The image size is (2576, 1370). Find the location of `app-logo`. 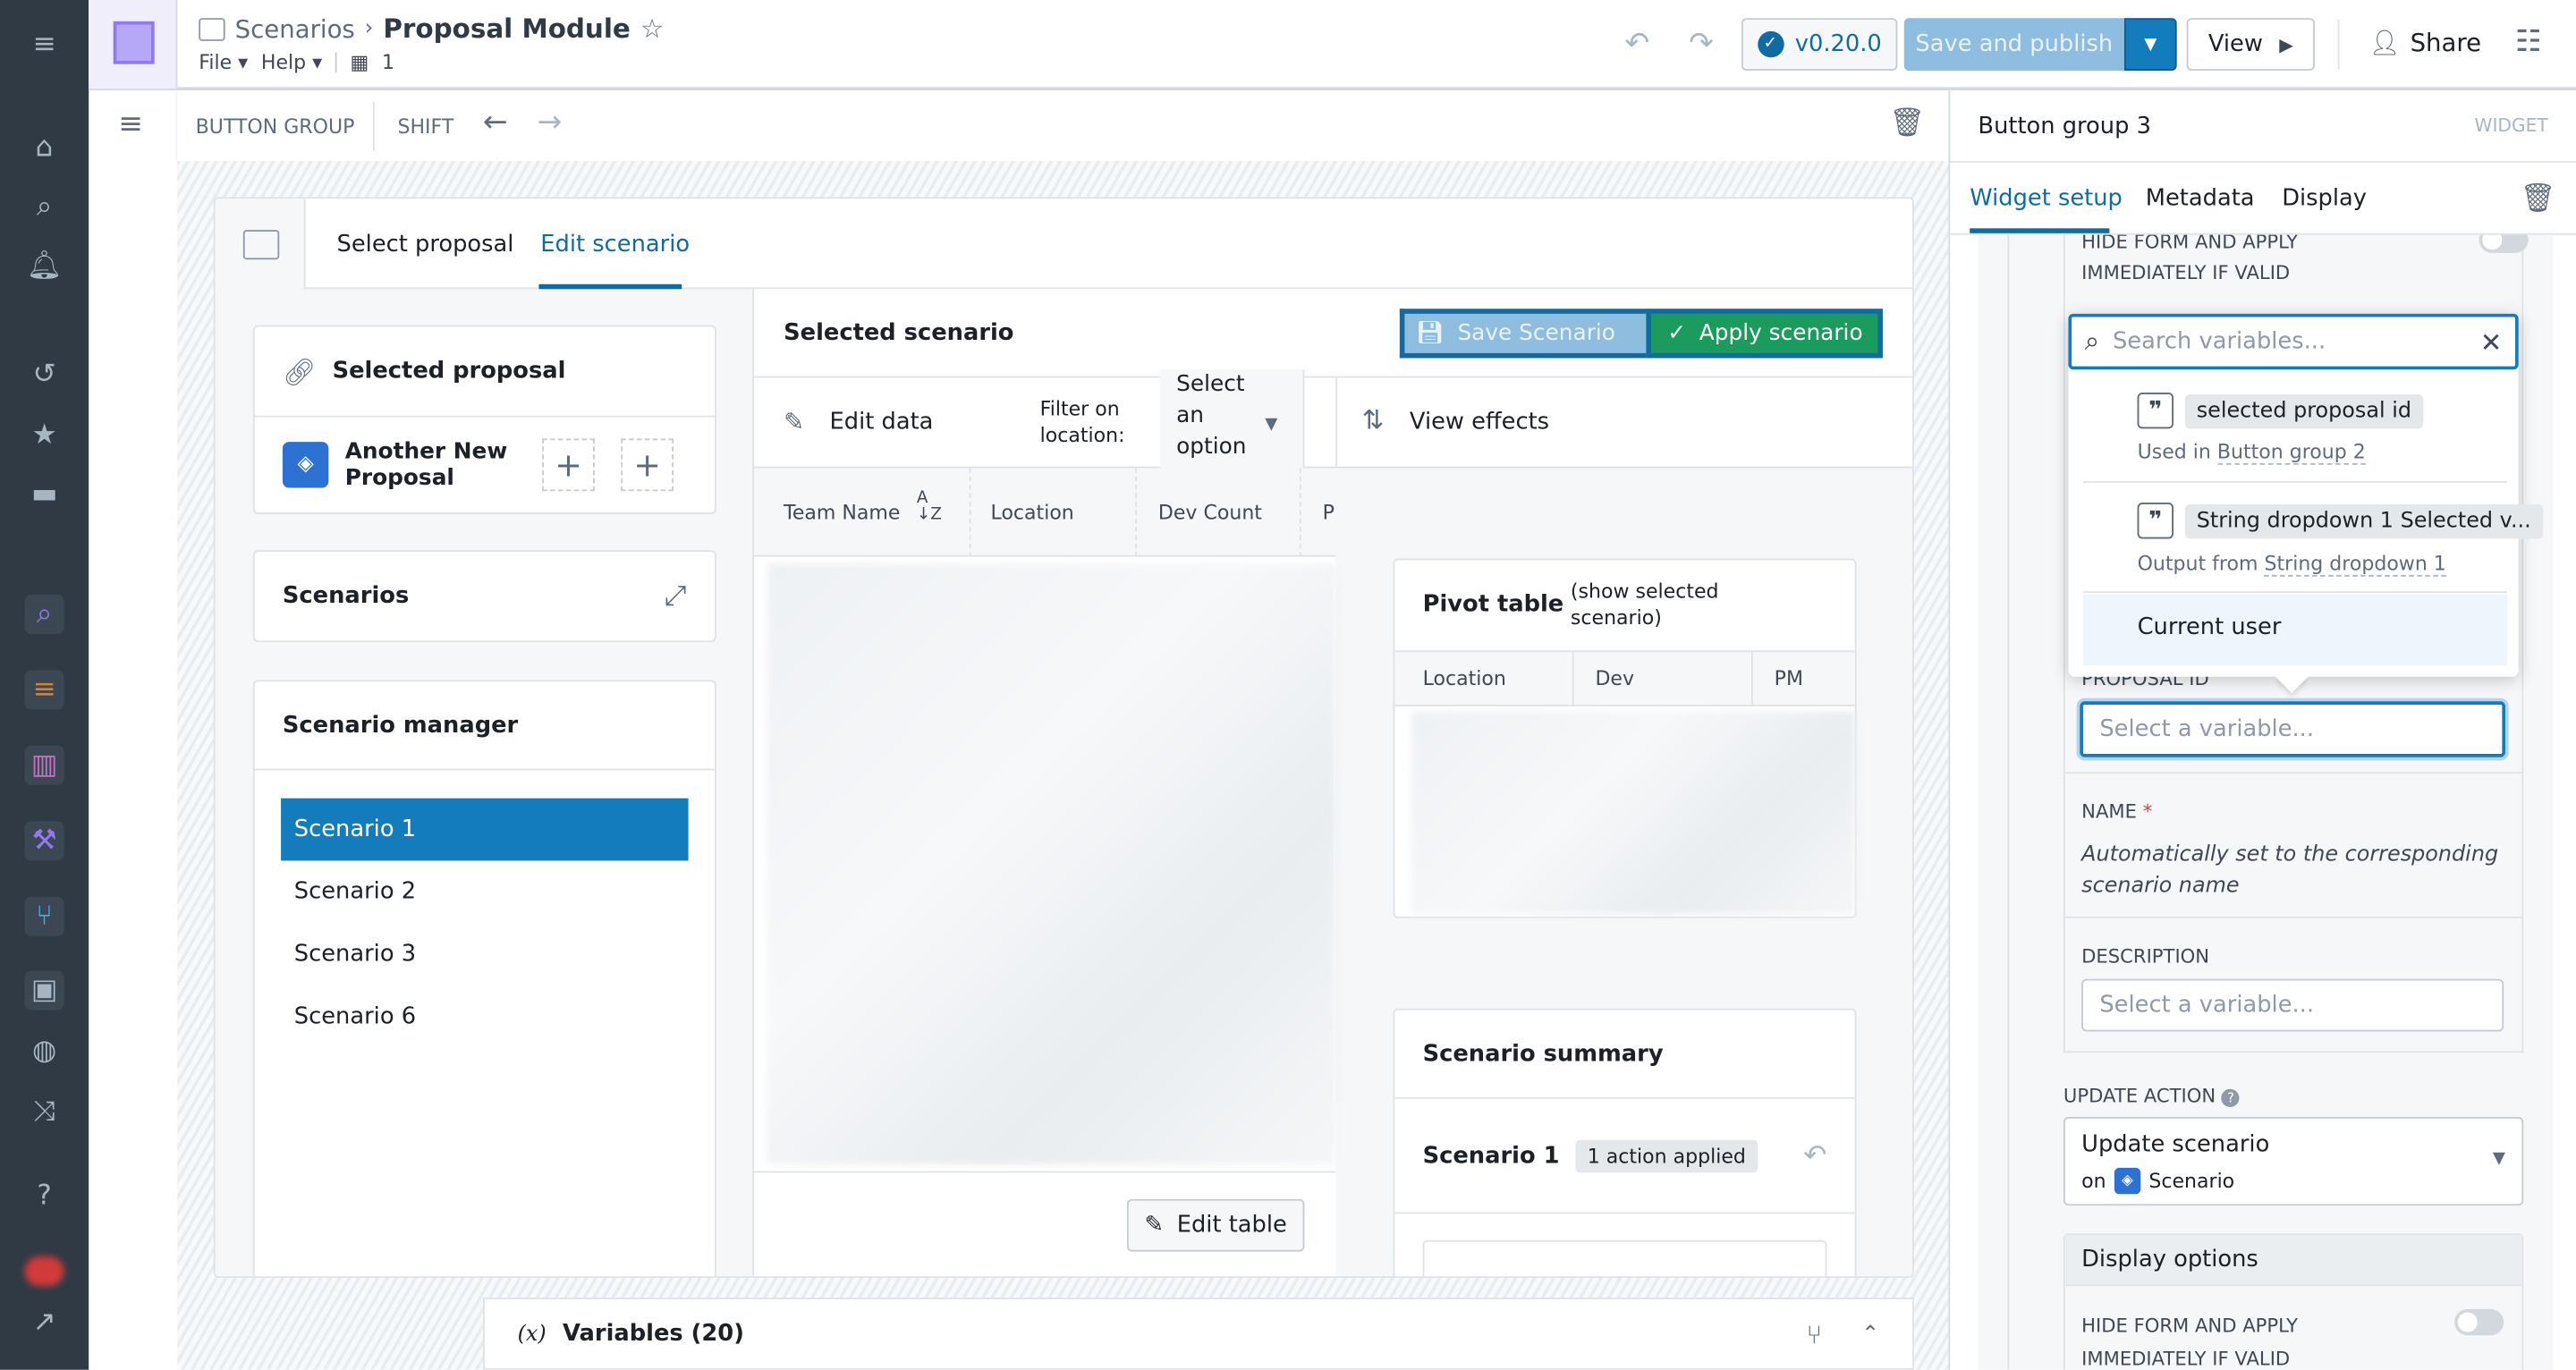

app-logo is located at coordinates (133, 44).